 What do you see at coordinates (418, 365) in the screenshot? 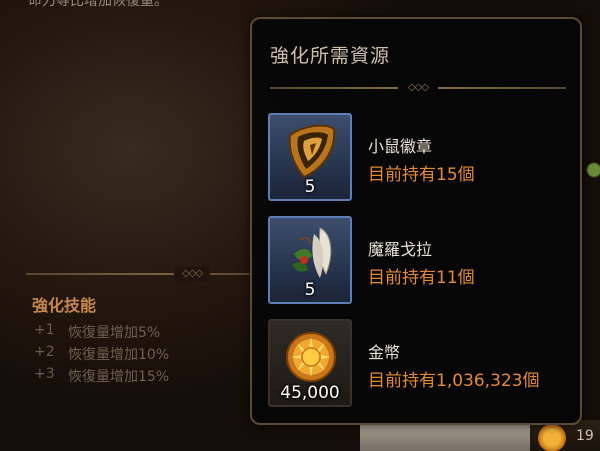
I see `resource-item: 45,000 金幣 目前持有1,036,323個` at bounding box center [418, 365].